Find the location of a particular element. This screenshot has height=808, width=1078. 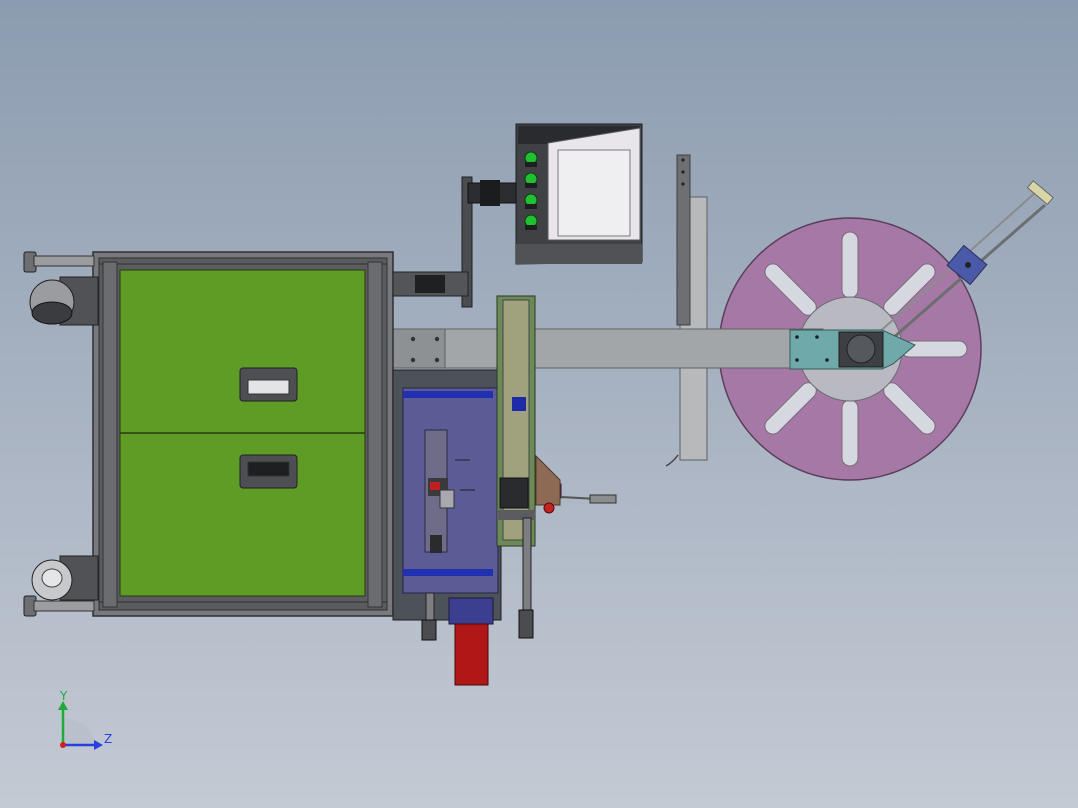

guide-post is located at coordinates (686, 310).